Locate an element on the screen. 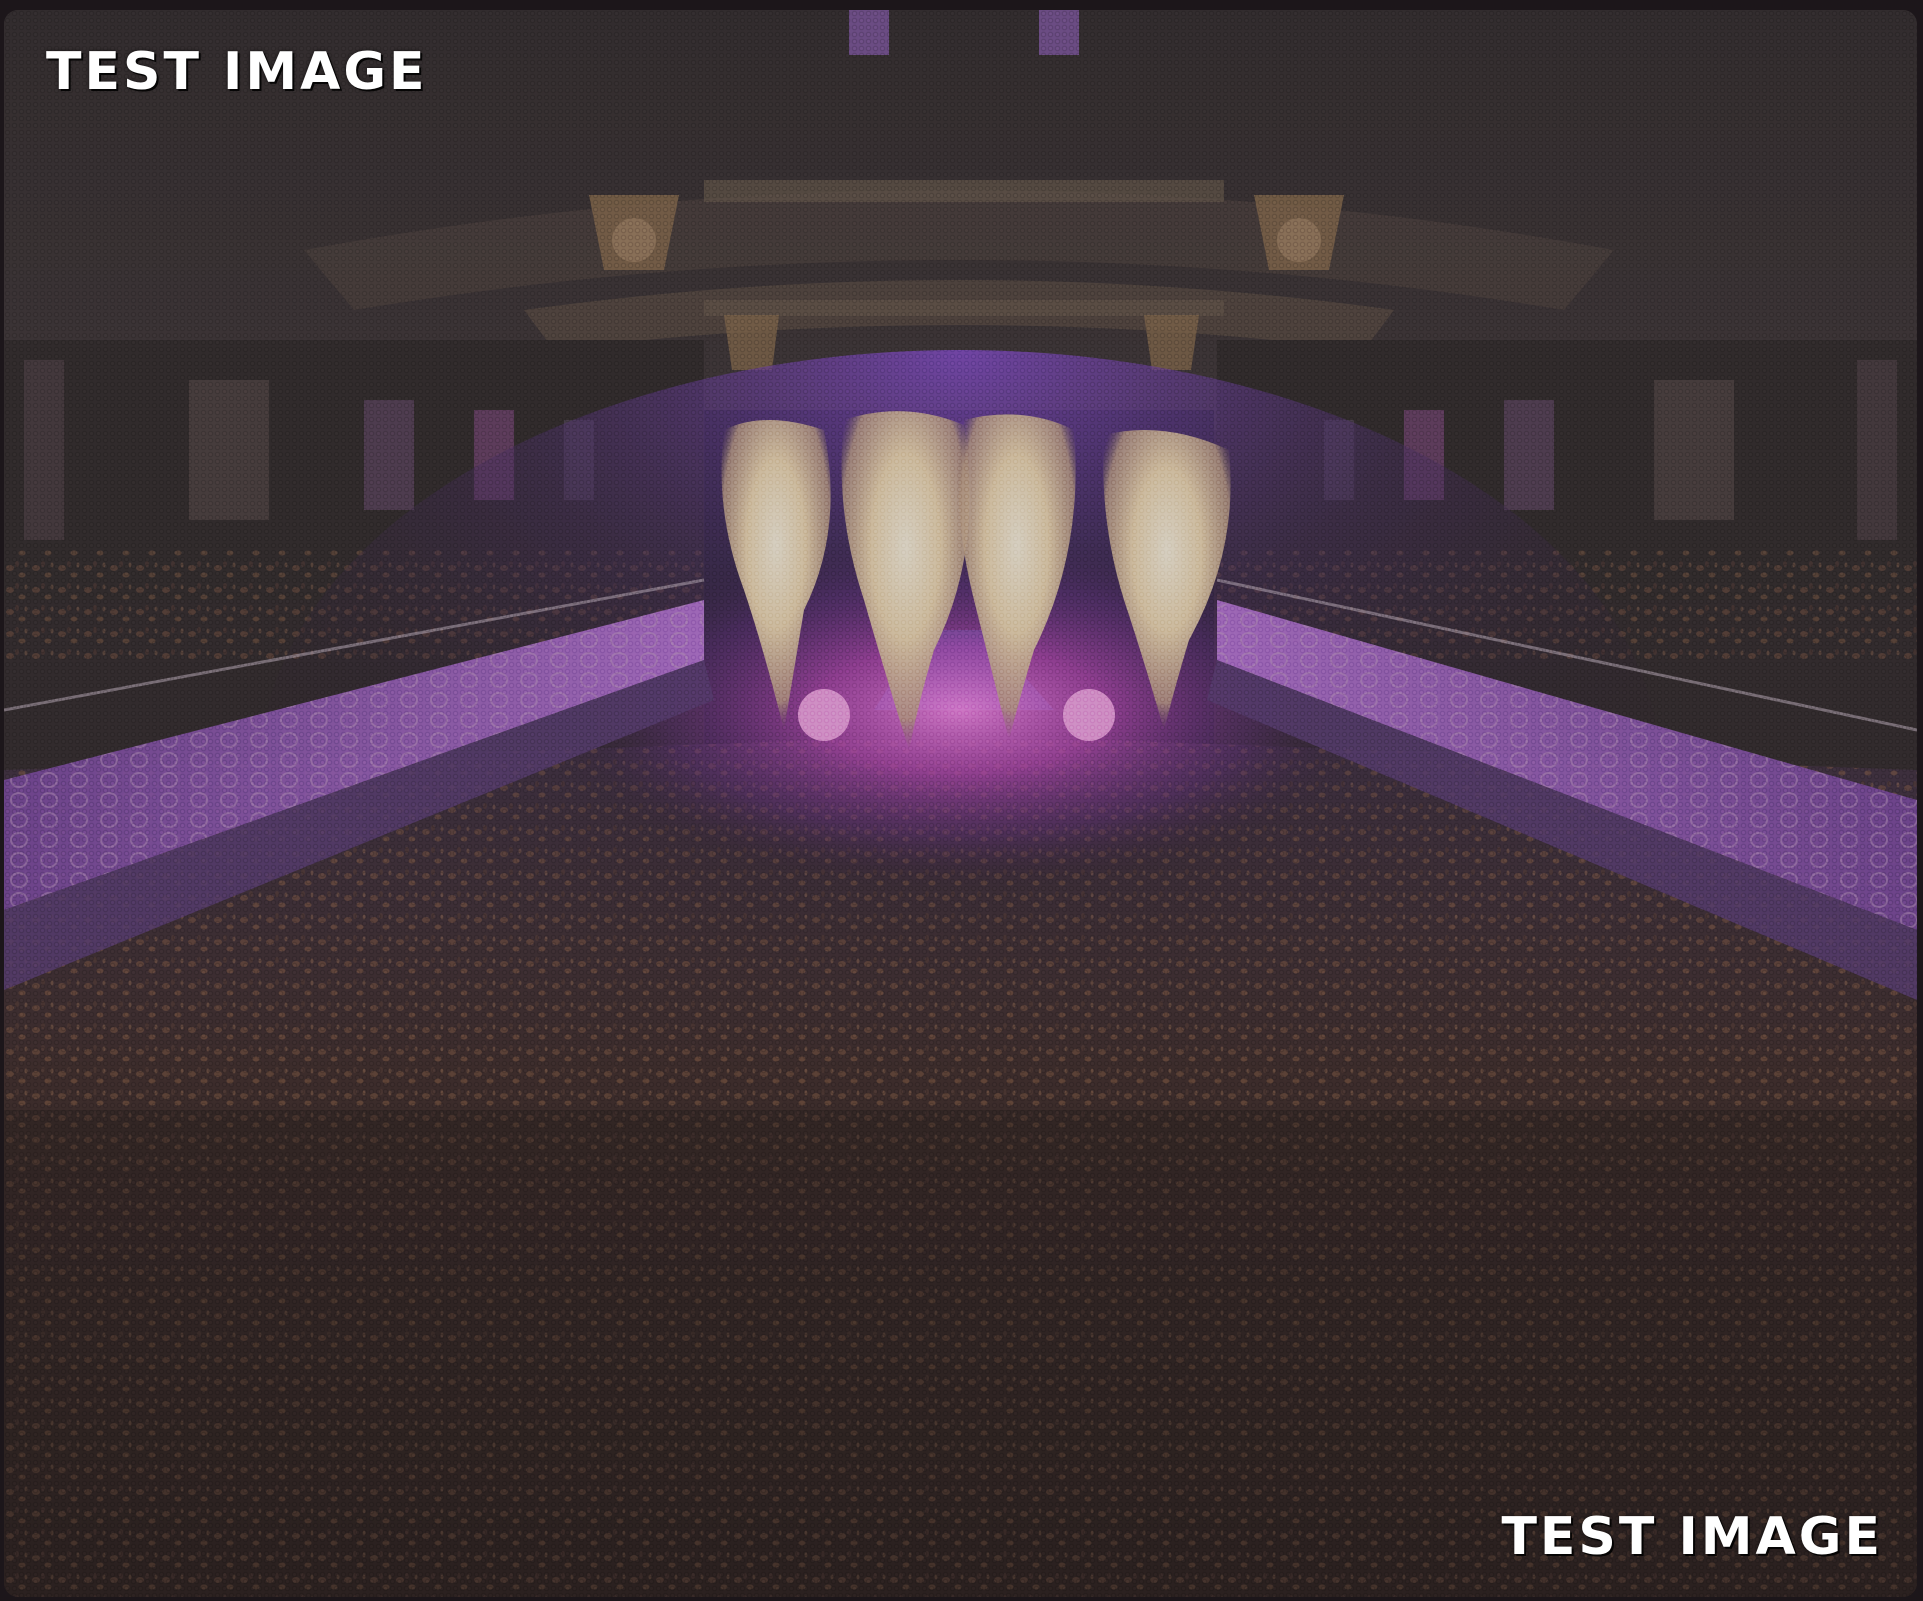 The height and width of the screenshot is (1601, 1923). stage-light-right is located at coordinates (1089, 715).